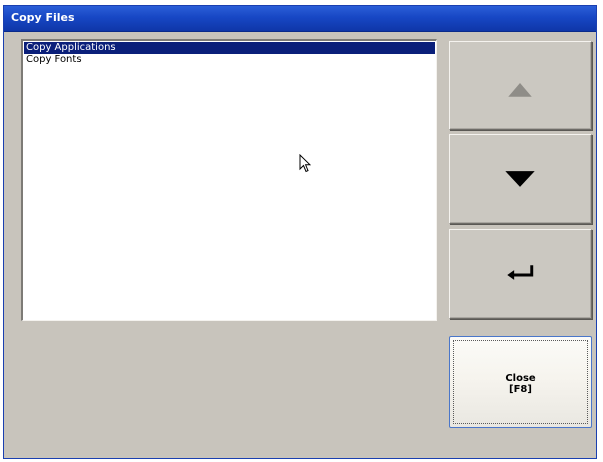  I want to click on mouse-pointer-icon, so click(305, 163).